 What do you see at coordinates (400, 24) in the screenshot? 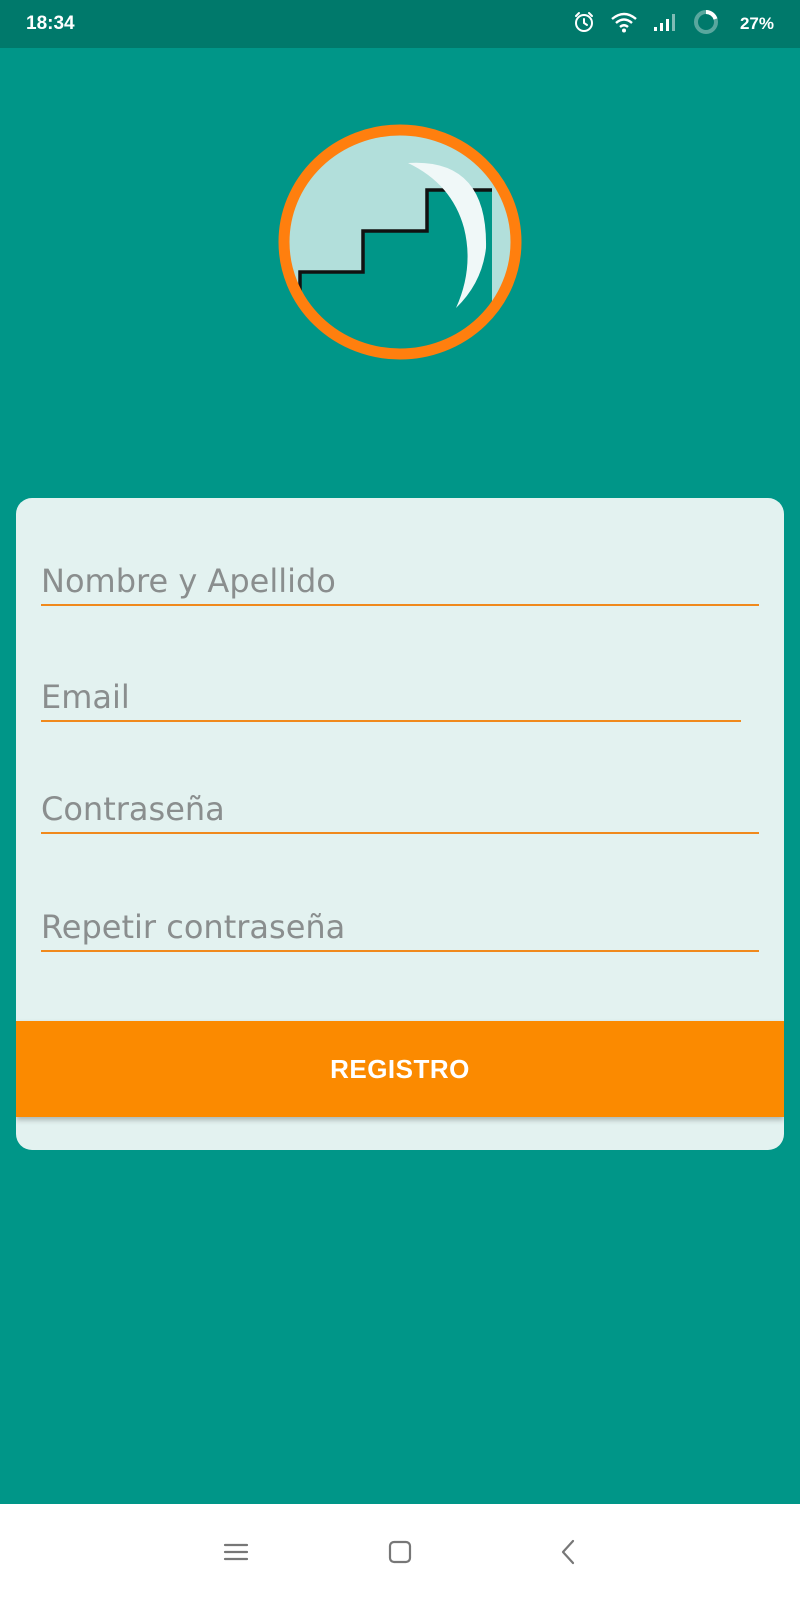
I see `status-bar: 18:34 27%` at bounding box center [400, 24].